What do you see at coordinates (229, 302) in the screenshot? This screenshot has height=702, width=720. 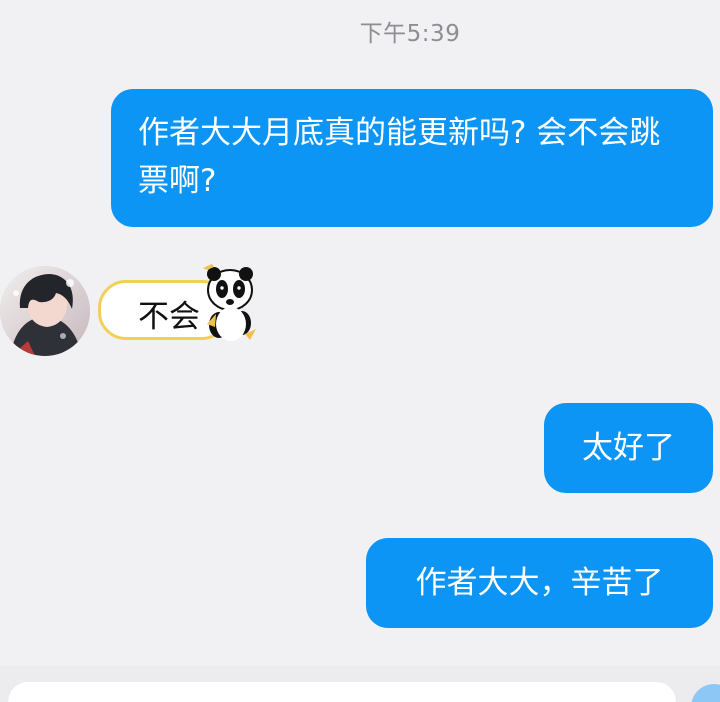 I see `panda-sticker-icon` at bounding box center [229, 302].